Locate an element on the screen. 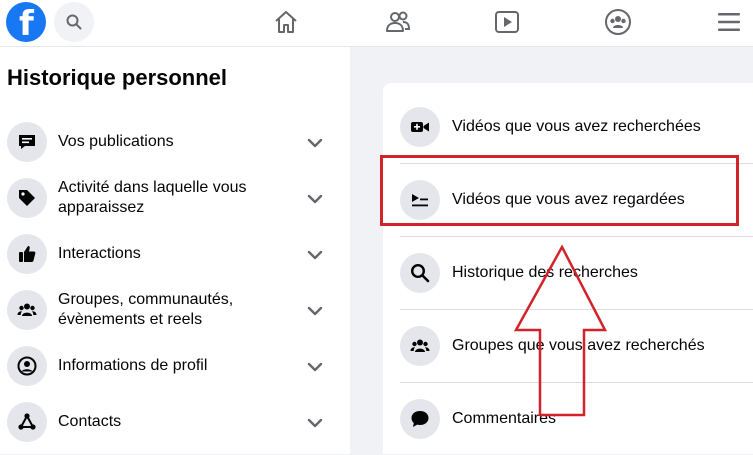 This screenshot has width=753, height=455. thumbs-up-icon is located at coordinates (27, 254).